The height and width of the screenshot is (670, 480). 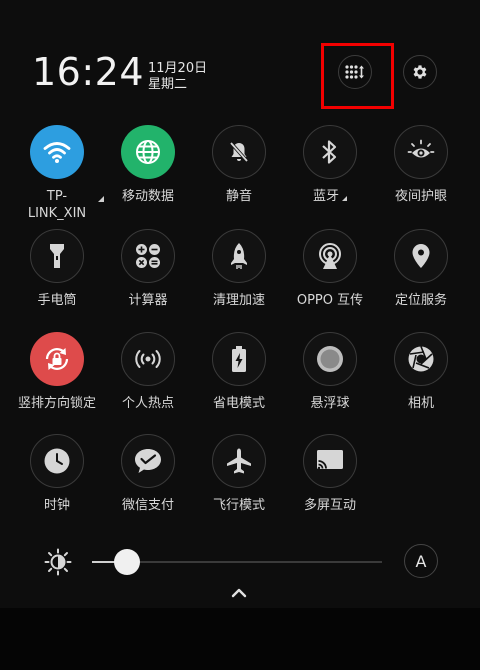 I want to click on tile-wechat-pay-toggle, so click(x=148, y=461).